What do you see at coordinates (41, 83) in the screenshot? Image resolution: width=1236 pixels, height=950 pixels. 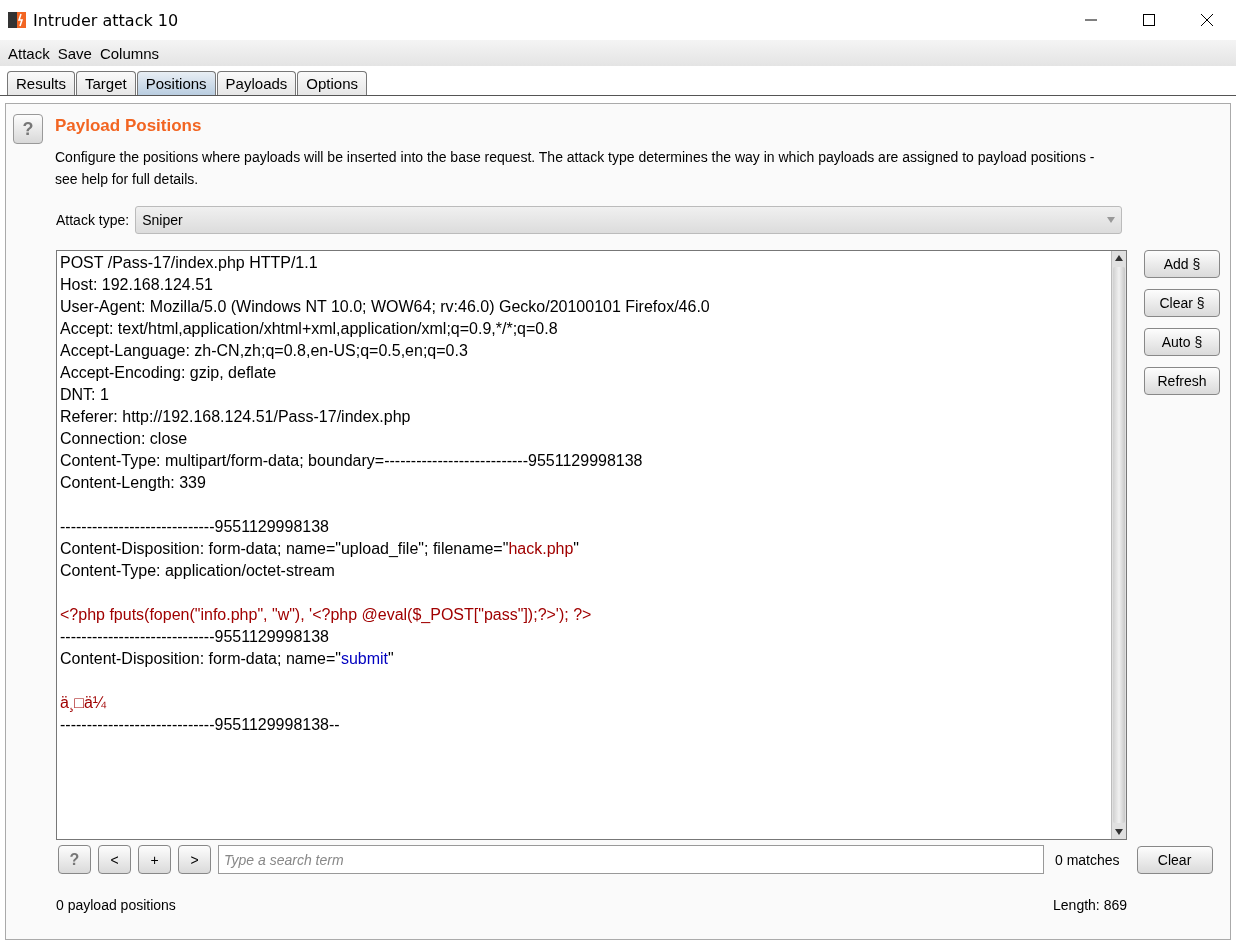 I see `tab: Results` at bounding box center [41, 83].